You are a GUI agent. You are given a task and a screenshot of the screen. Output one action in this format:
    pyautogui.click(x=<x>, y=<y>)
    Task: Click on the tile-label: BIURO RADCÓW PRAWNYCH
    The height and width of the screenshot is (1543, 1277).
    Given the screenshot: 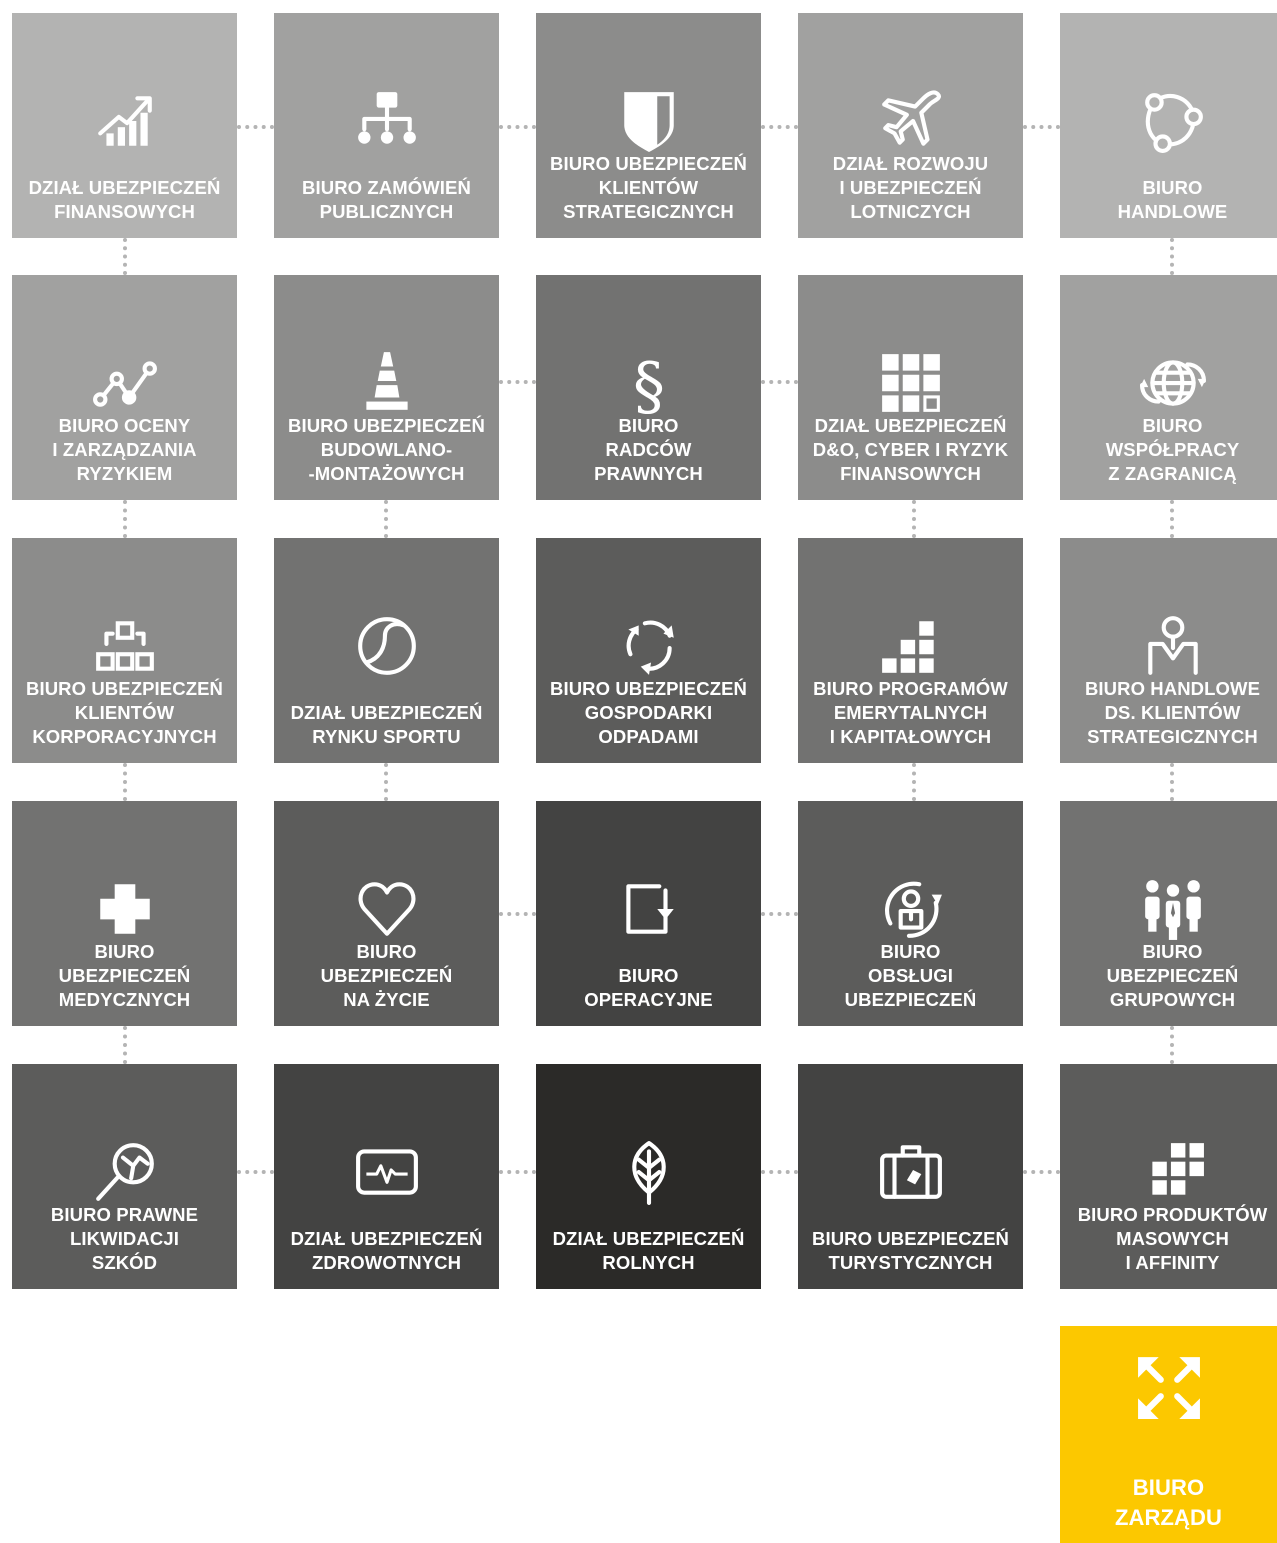 What is the action you would take?
    pyautogui.click(x=648, y=449)
    